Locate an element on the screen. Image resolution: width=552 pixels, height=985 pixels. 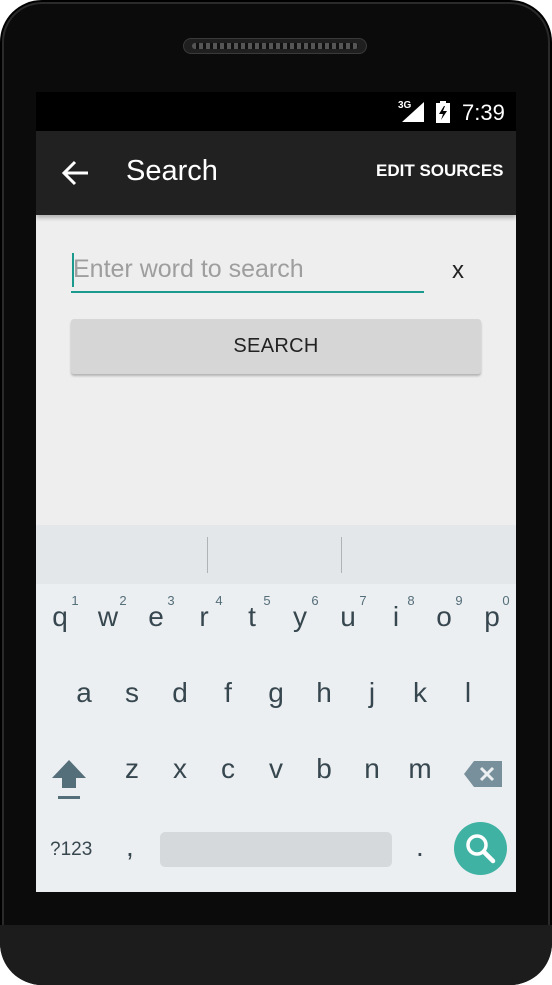
edit-sources-button: EDIT SOURCES is located at coordinates (440, 171).